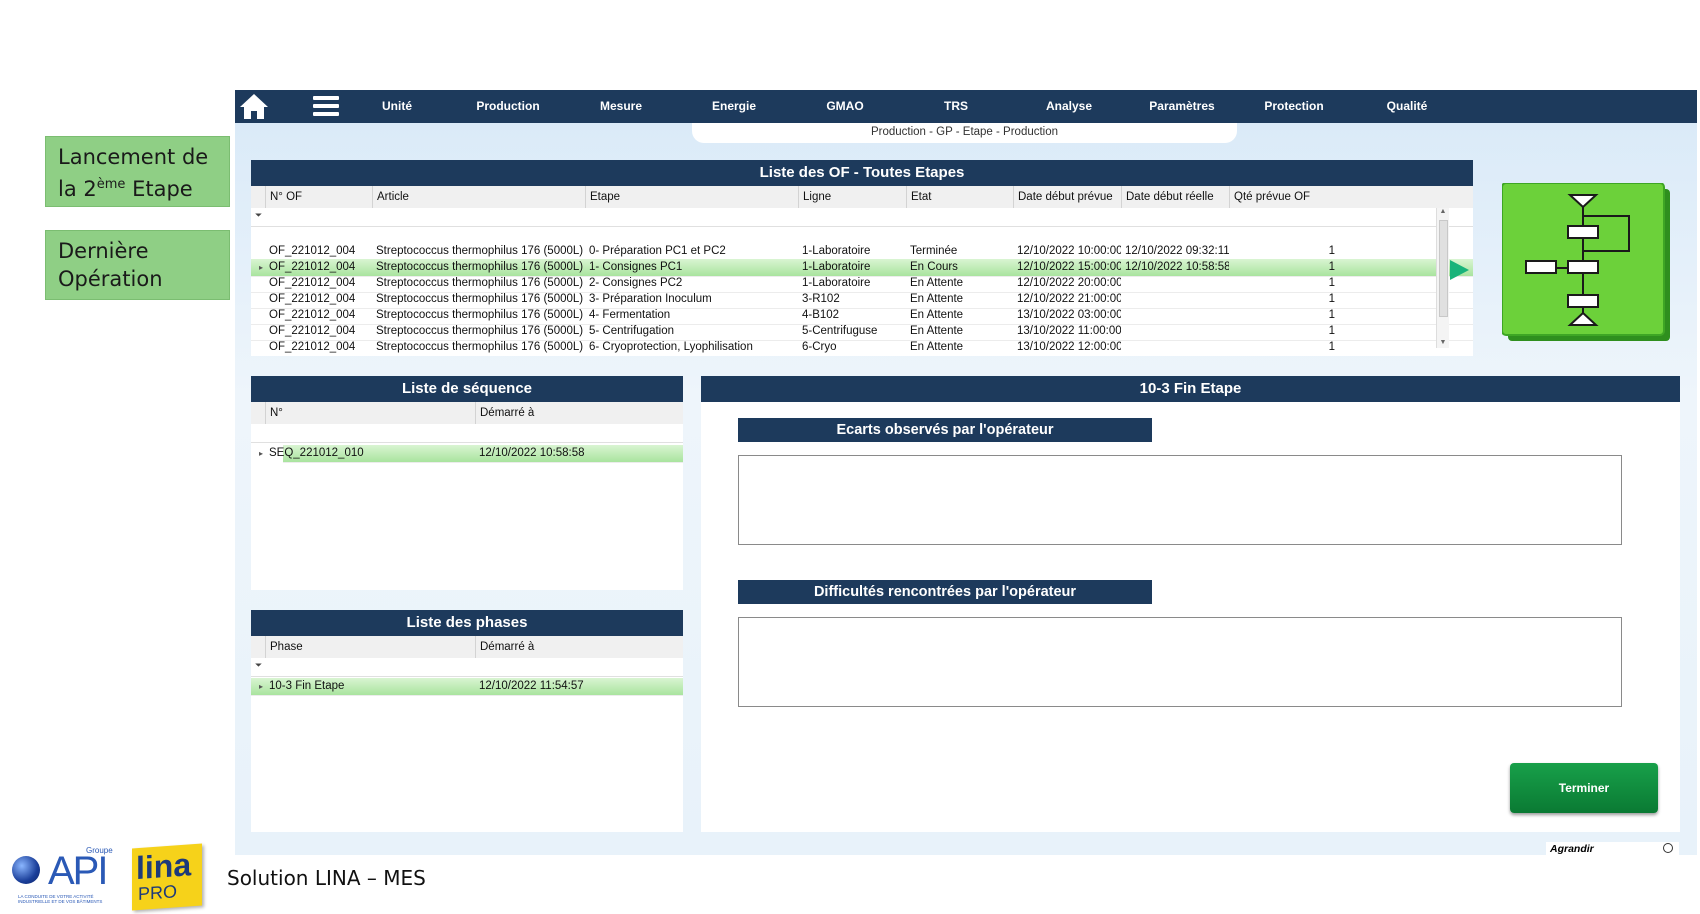 This screenshot has width=1700, height=914. Describe the element at coordinates (1612, 849) in the screenshot. I see `agrandir-button: Agrandir` at that location.